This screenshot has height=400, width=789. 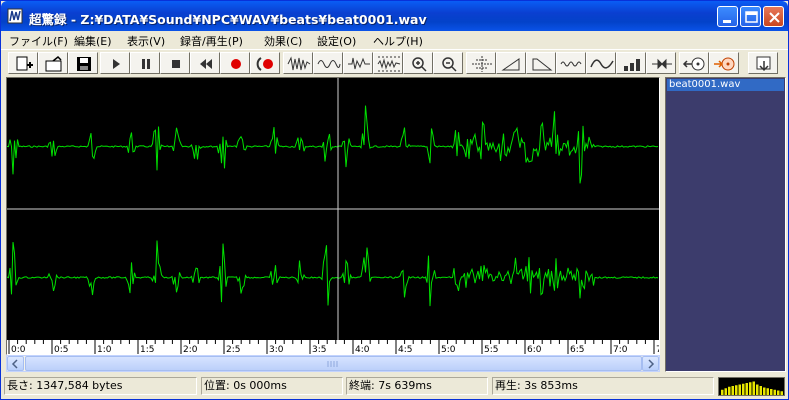 I want to click on export-button, so click(x=763, y=63).